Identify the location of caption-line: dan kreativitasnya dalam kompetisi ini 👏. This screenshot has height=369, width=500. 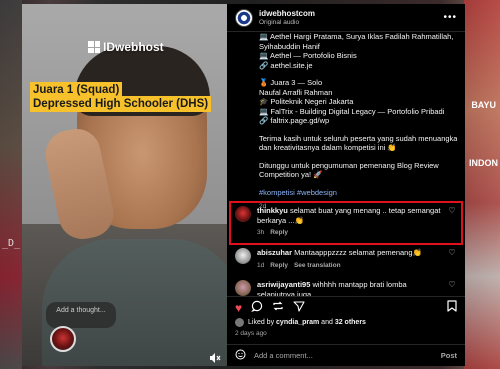
(328, 147).